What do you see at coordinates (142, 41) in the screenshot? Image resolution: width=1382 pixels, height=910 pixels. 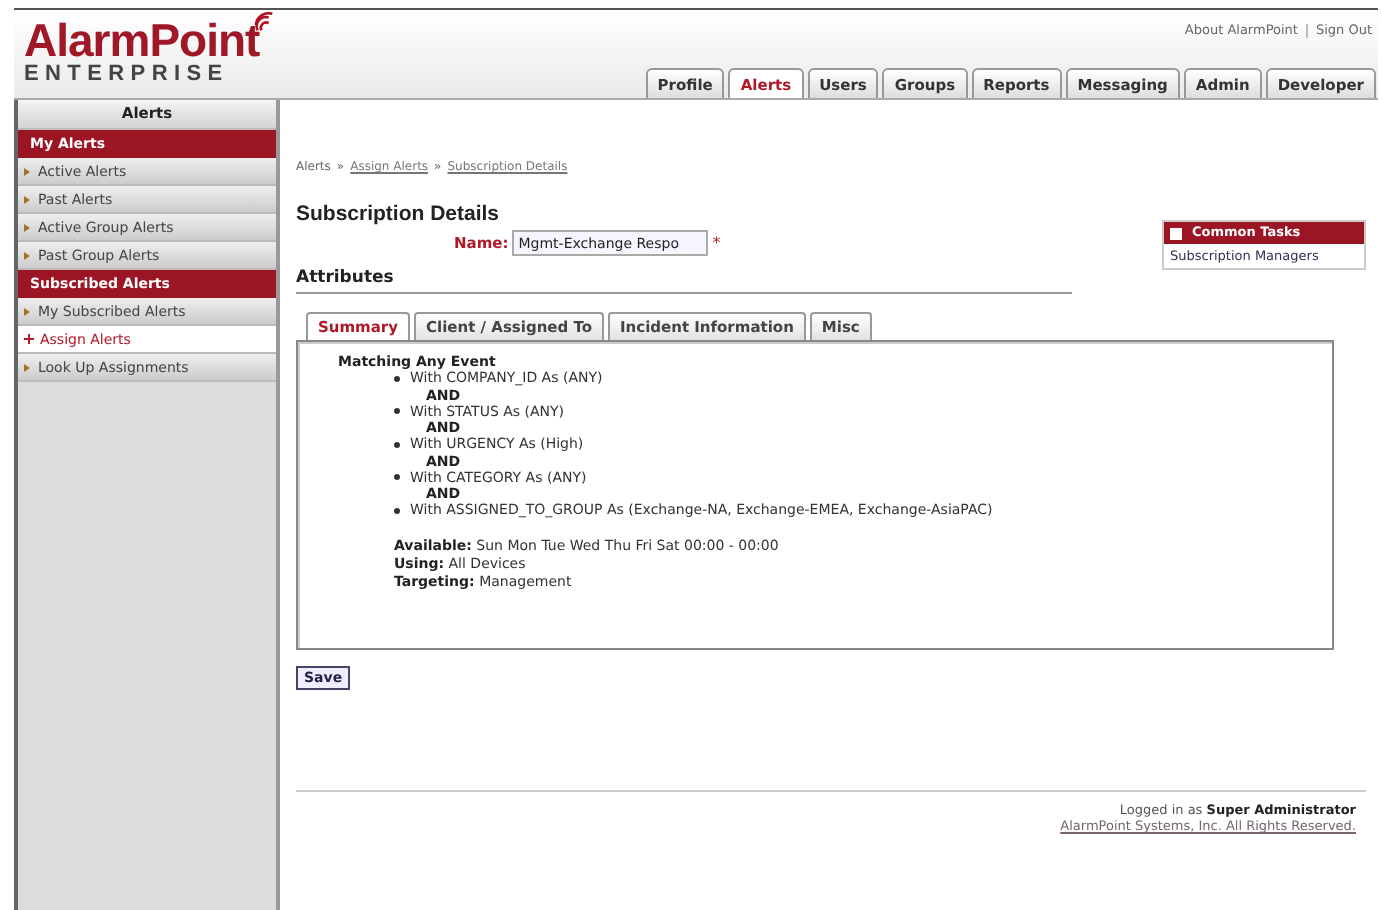 I see `logo-text: AlarmPoint` at bounding box center [142, 41].